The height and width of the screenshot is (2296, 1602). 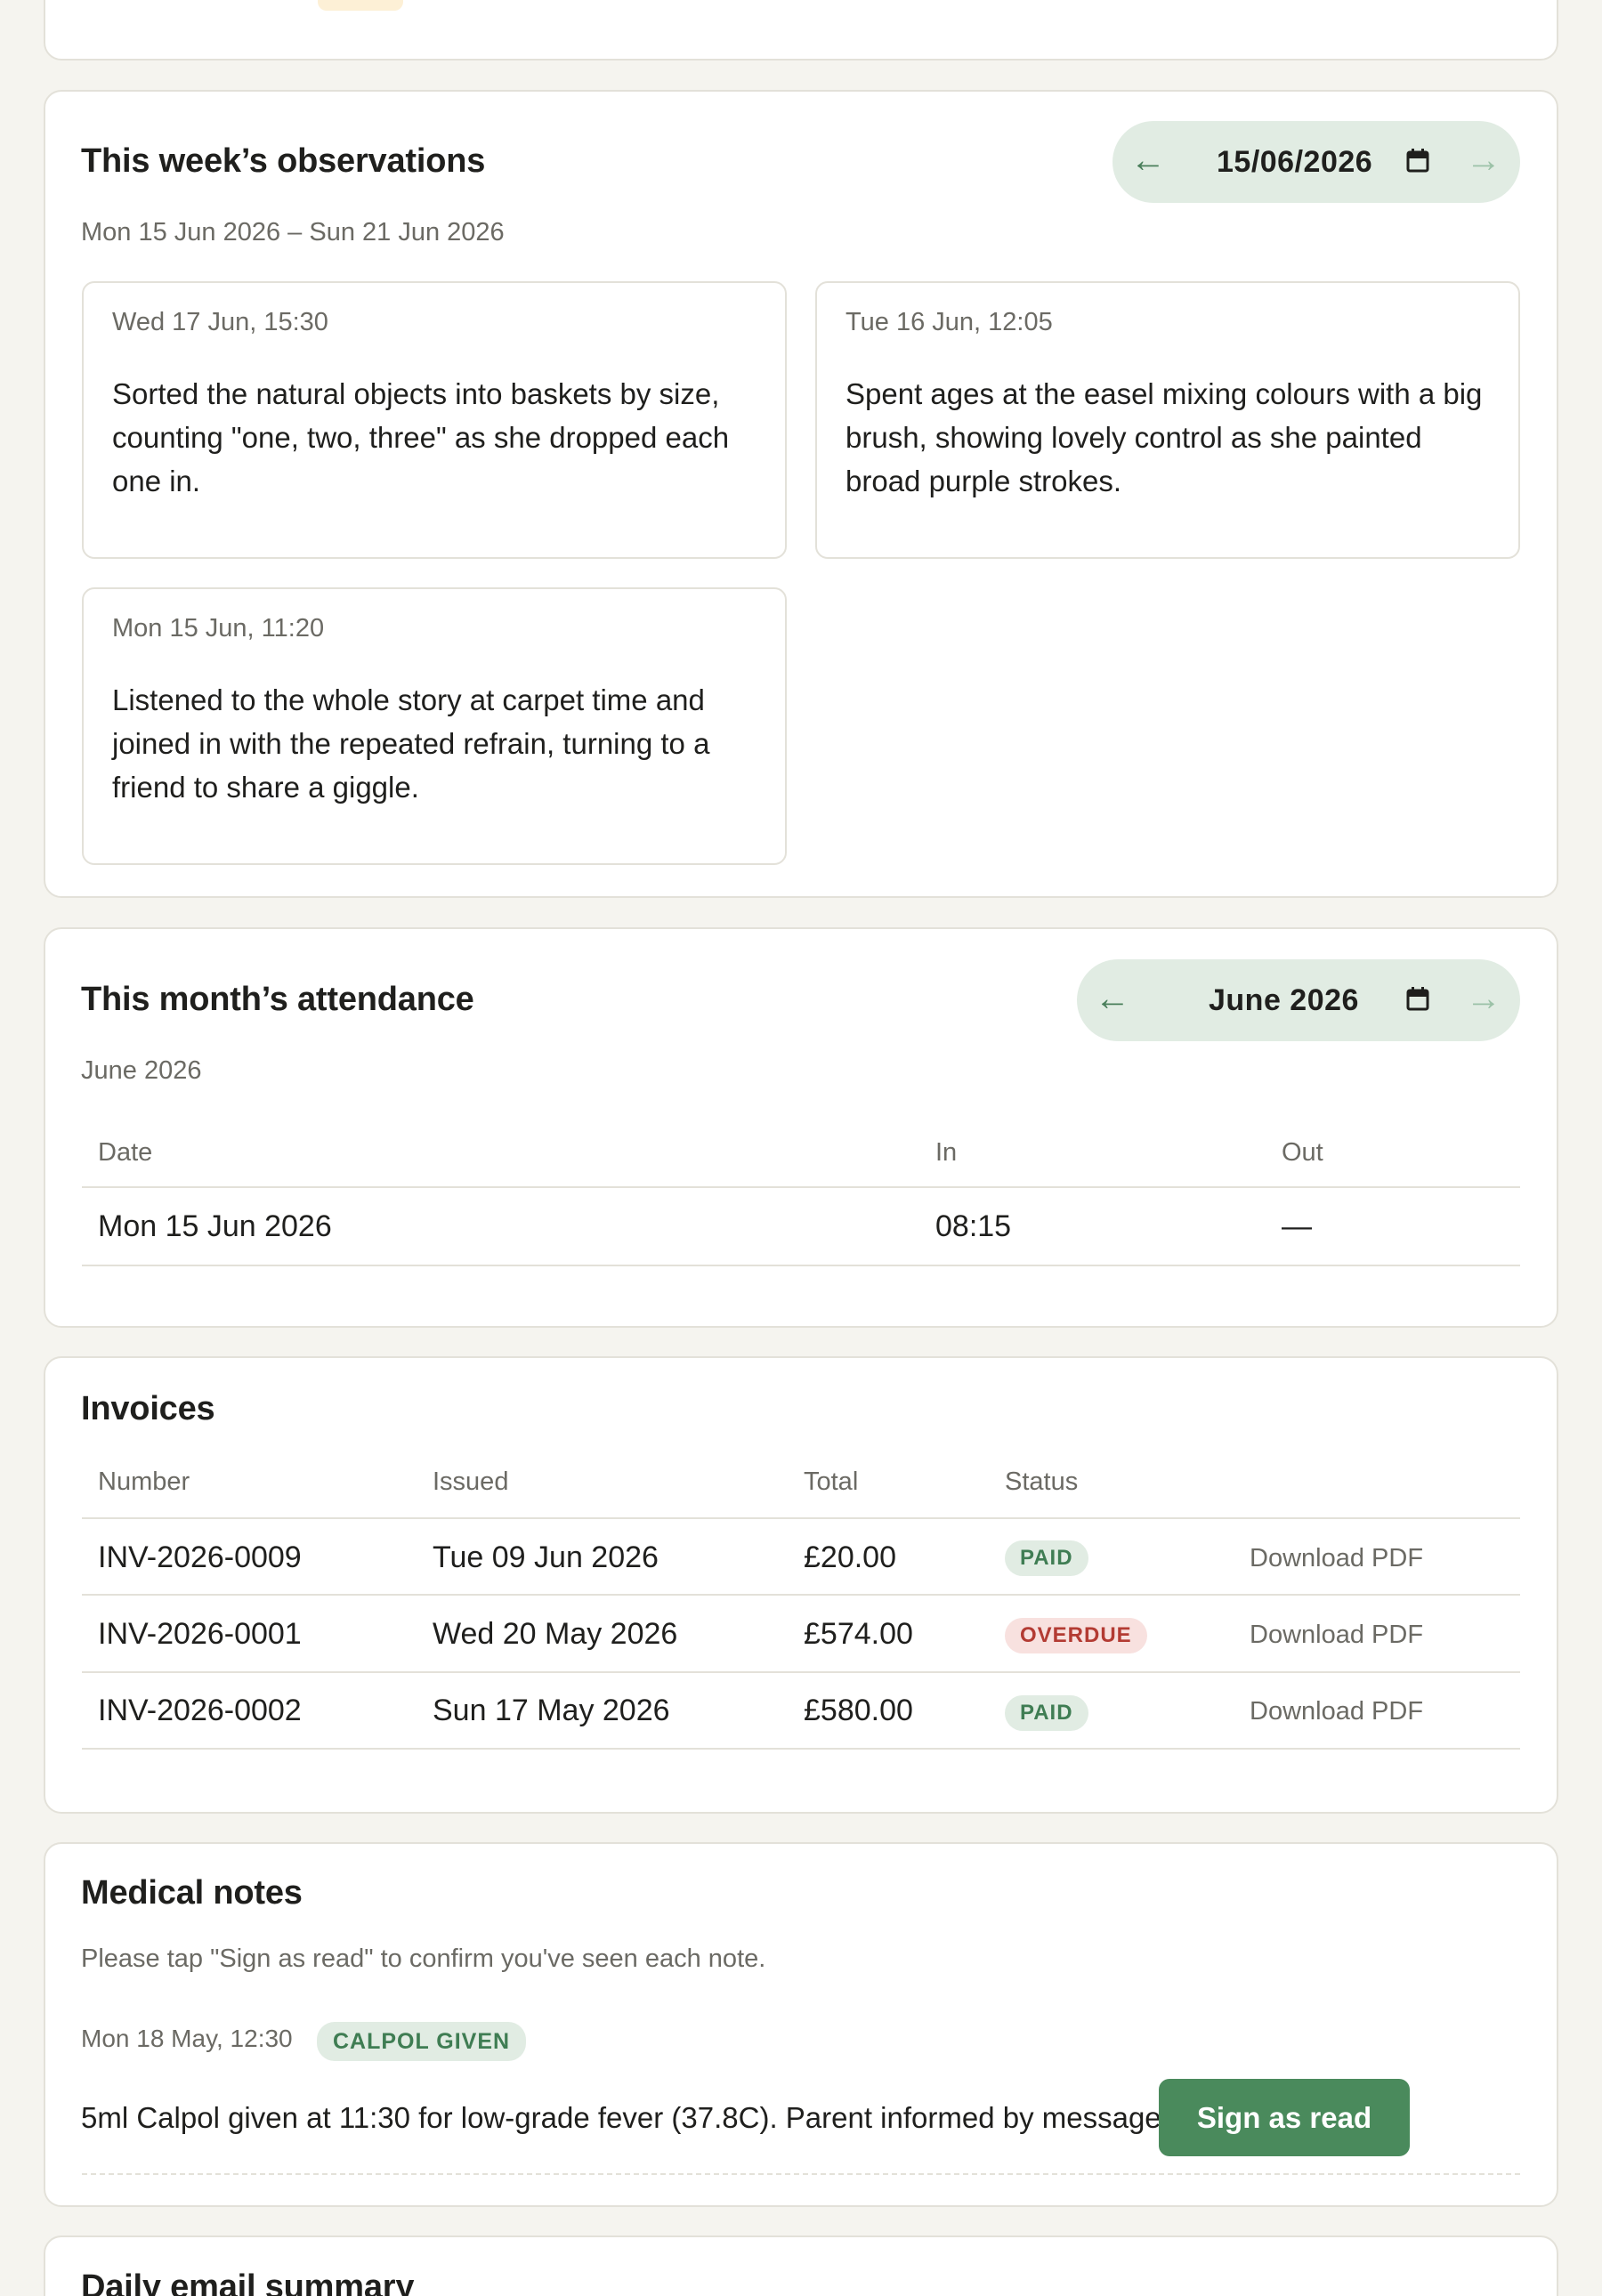 What do you see at coordinates (801, 30) in the screenshot?
I see `previous-card` at bounding box center [801, 30].